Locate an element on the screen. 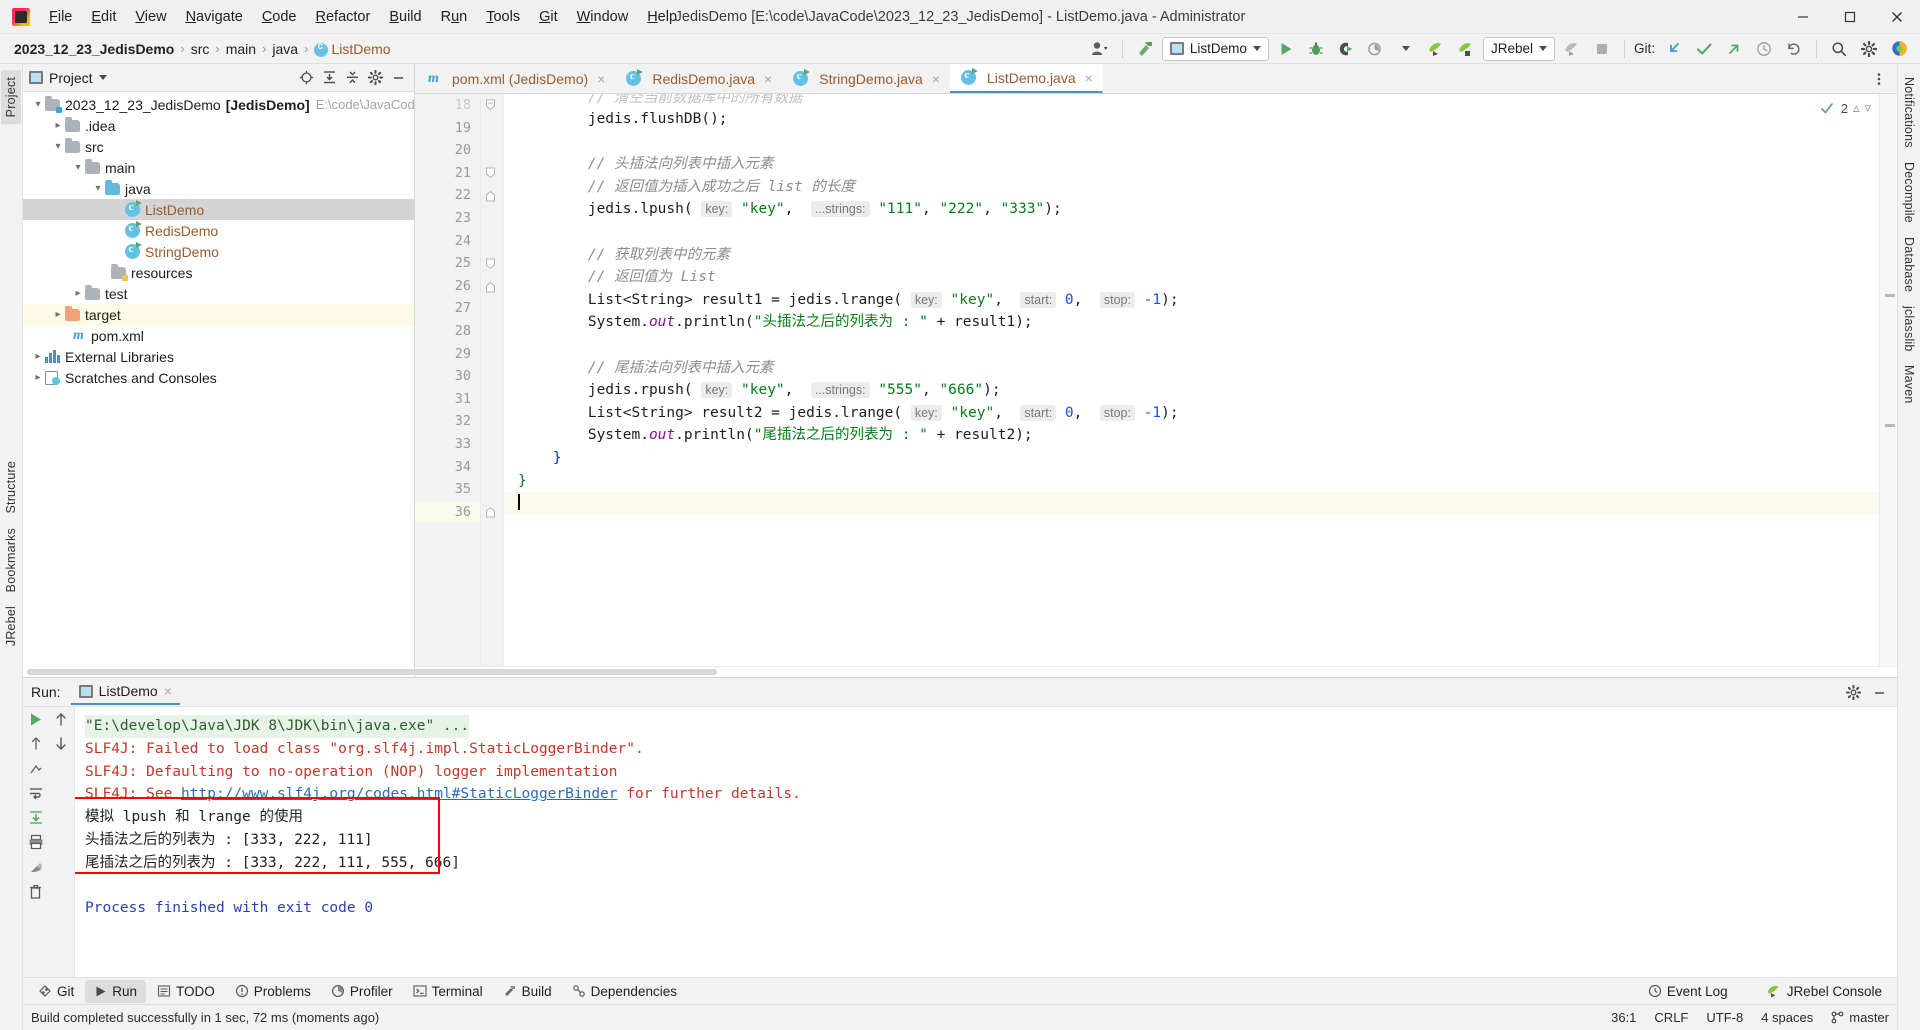  tool-window-jclasslib: jclasslib is located at coordinates (1909, 329).